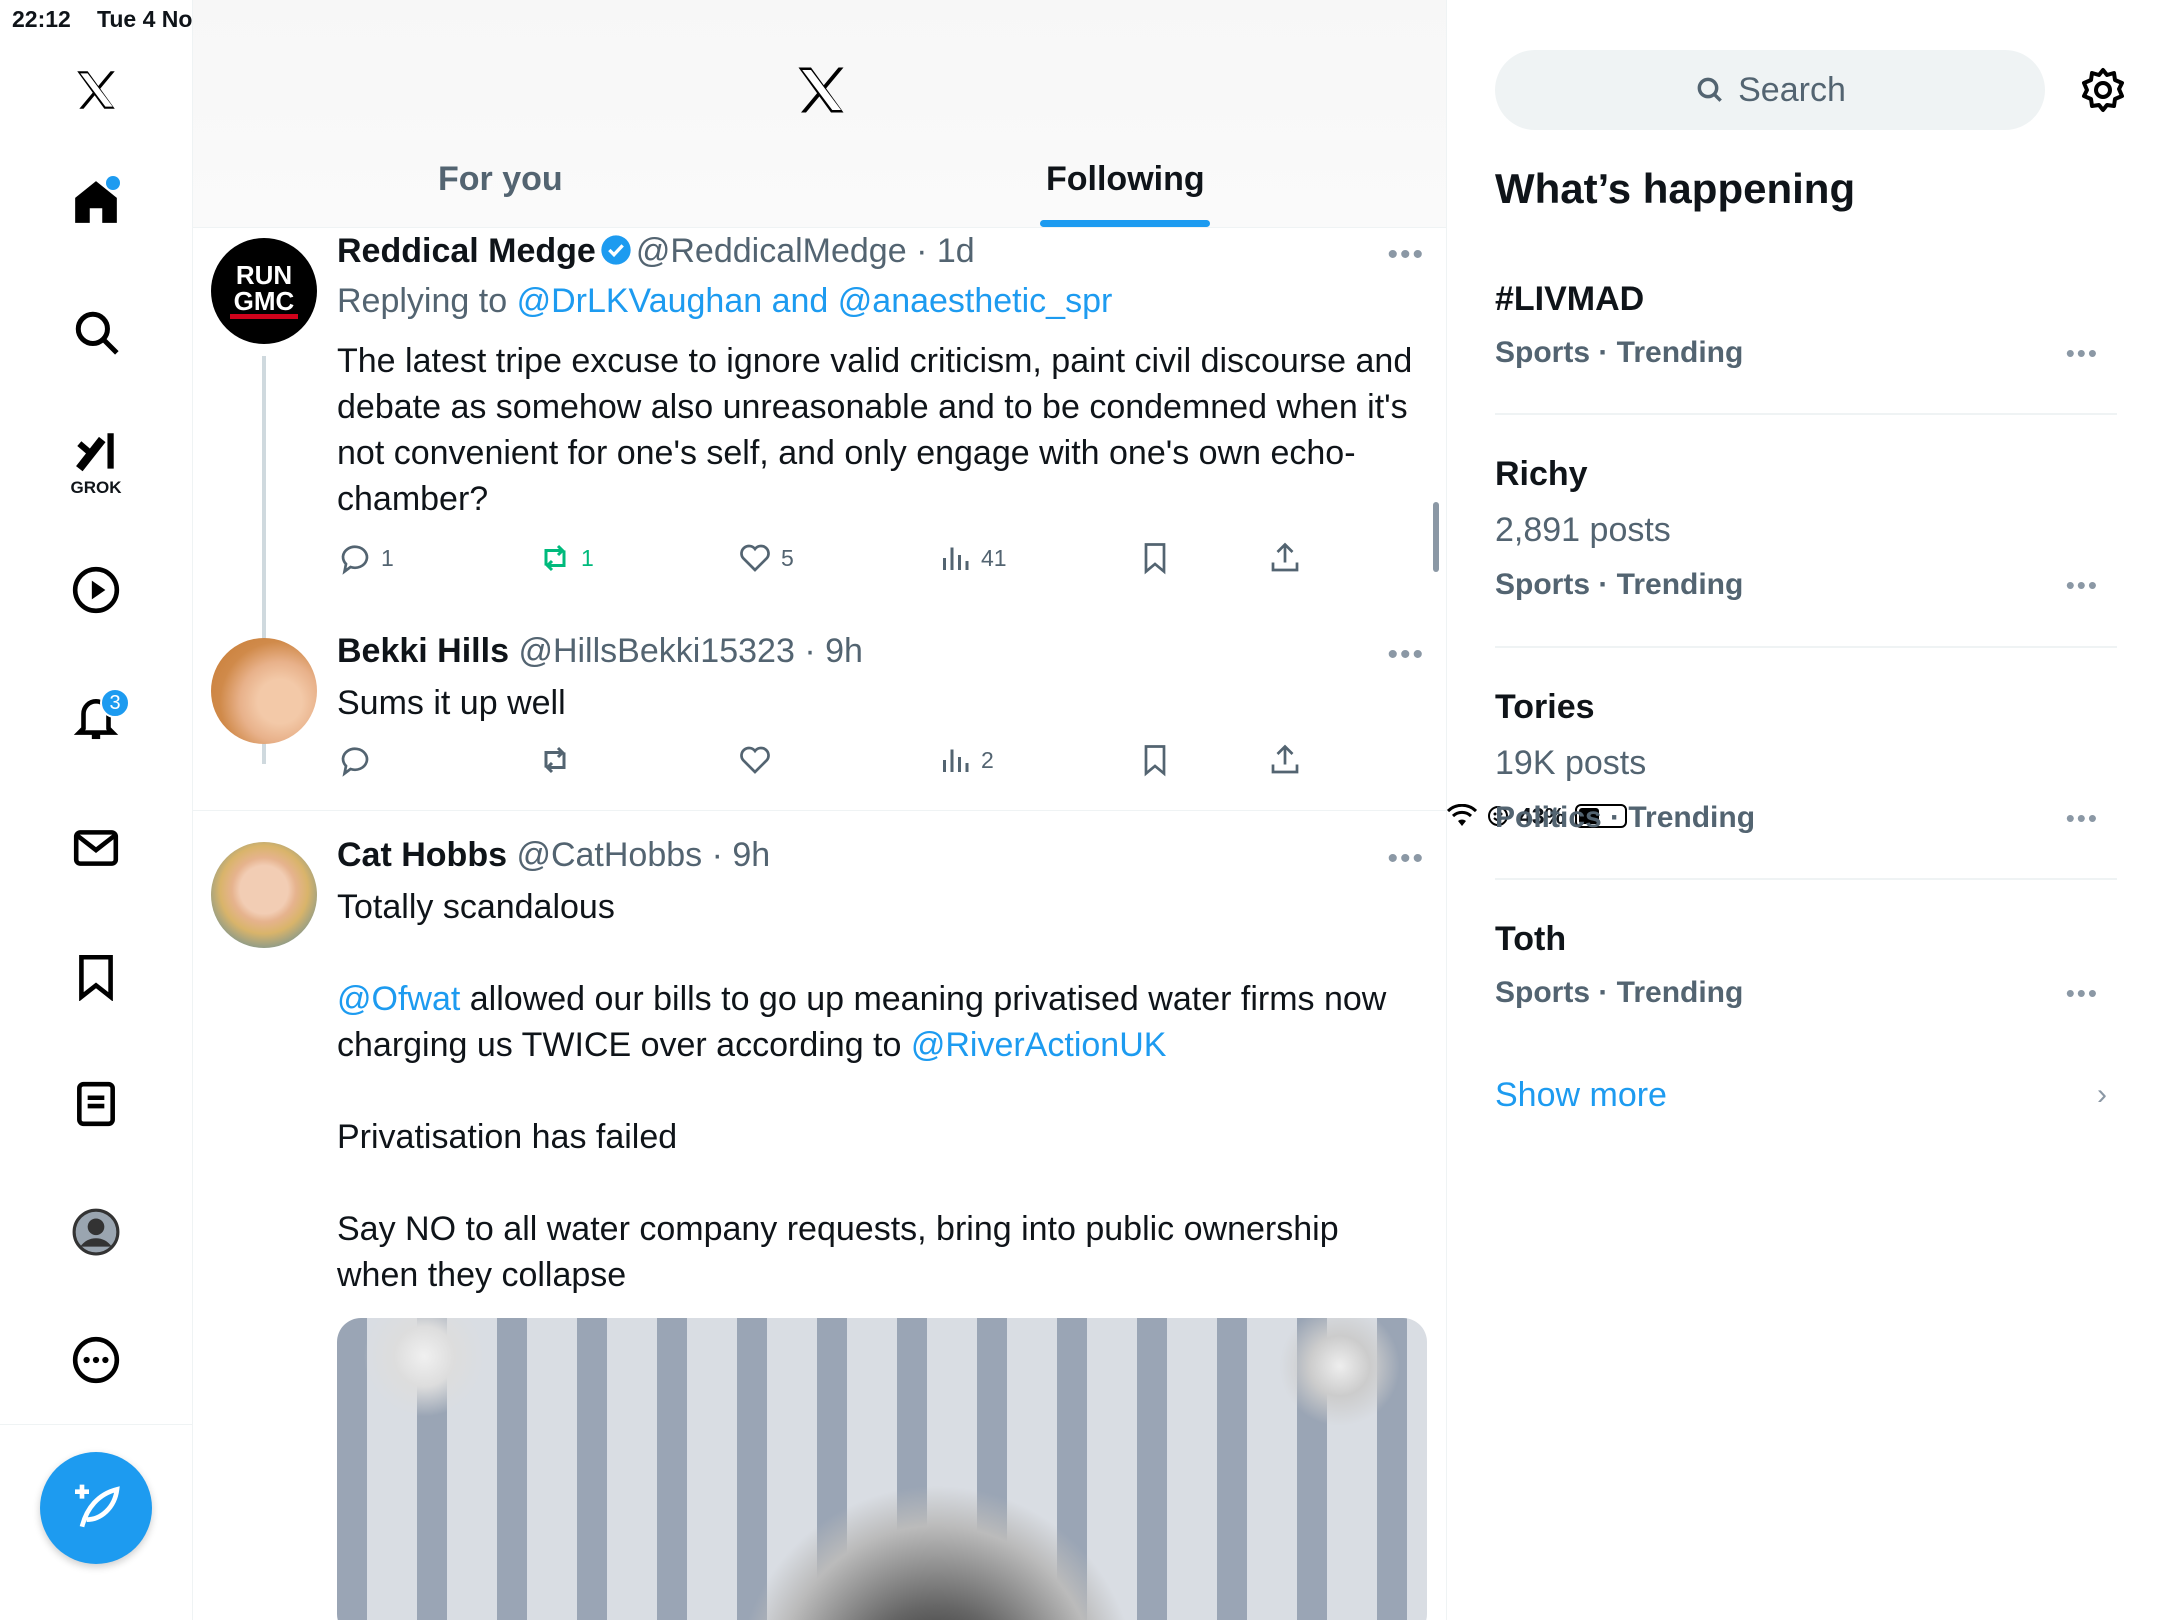 This screenshot has height=1620, width=2160. I want to click on avatar: RUN GMC, so click(264, 291).